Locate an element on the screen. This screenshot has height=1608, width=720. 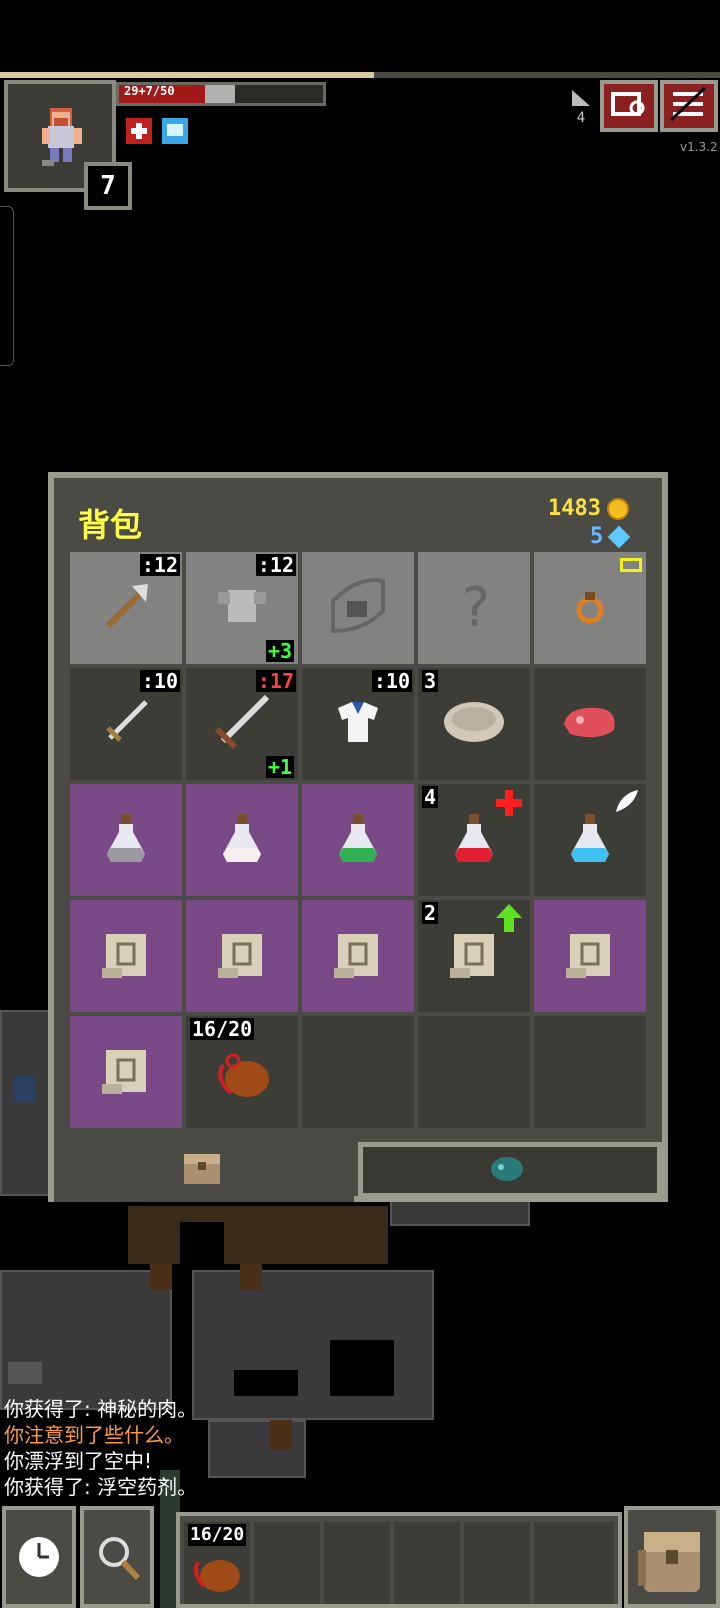
inventory-slot-cloth-armor: :10 is located at coordinates (358, 724).